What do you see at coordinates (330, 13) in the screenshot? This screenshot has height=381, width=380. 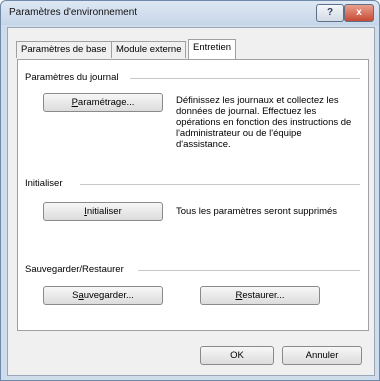 I see `help-button: ?` at bounding box center [330, 13].